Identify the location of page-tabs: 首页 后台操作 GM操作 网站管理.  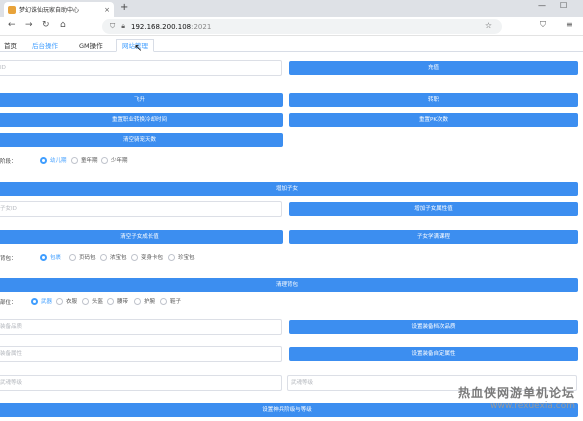
(291, 44).